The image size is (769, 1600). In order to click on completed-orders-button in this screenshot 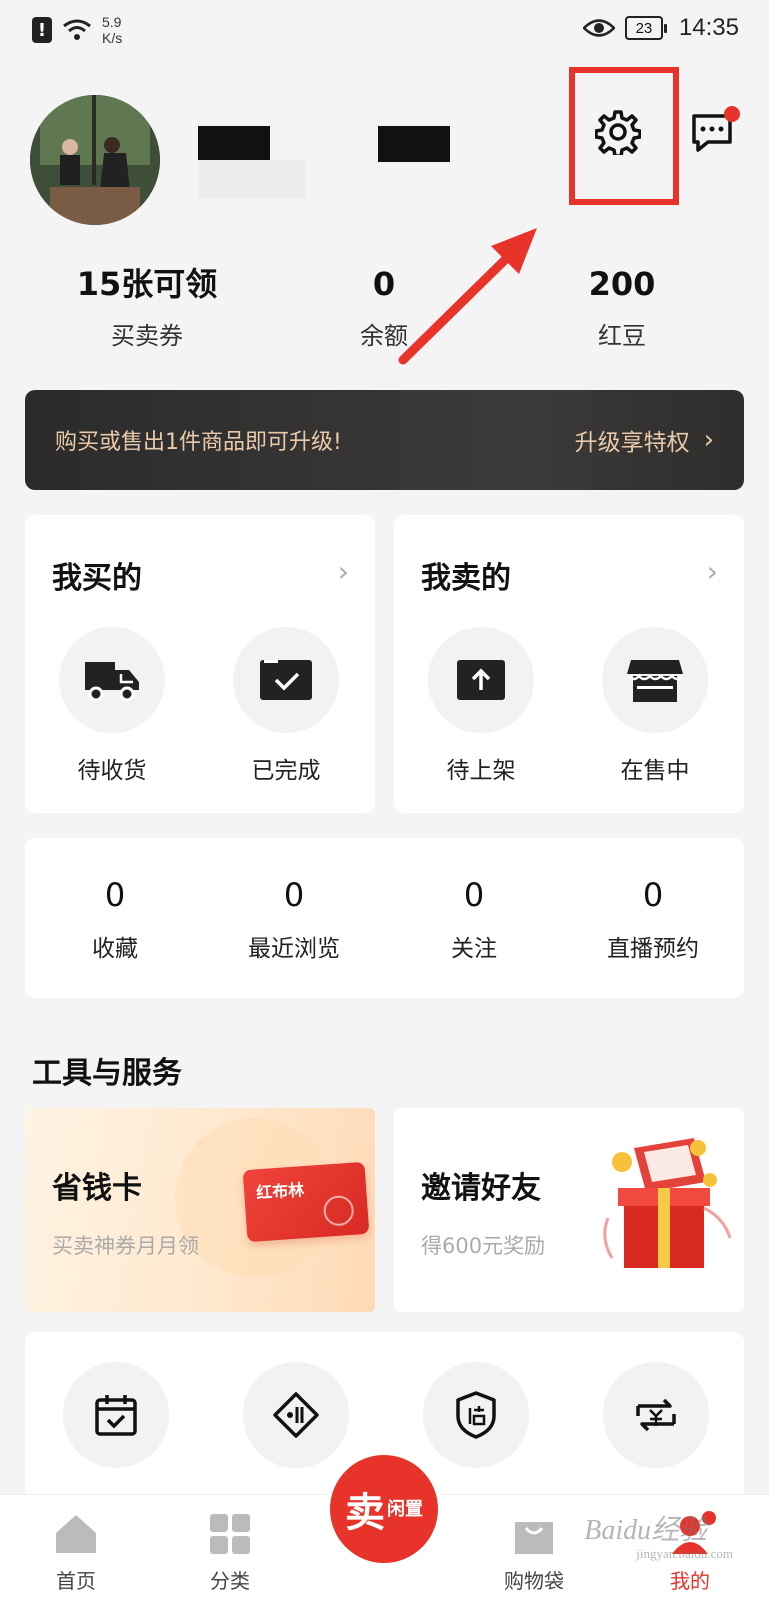, I will do `click(286, 680)`.